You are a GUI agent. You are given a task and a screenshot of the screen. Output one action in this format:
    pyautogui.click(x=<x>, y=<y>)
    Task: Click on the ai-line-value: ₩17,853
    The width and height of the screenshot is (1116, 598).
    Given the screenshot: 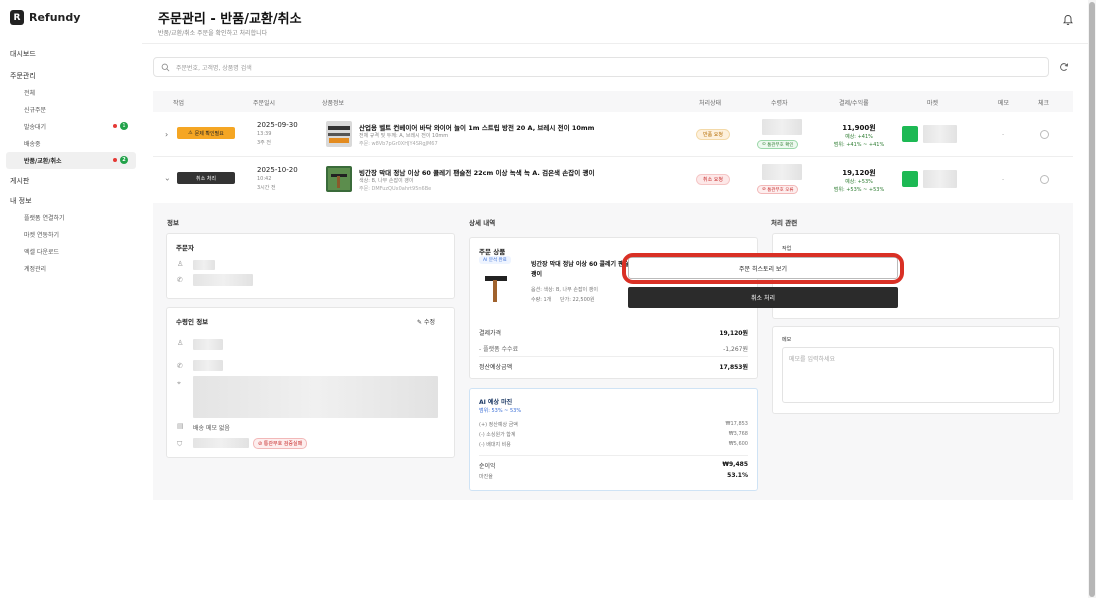 What is the action you would take?
    pyautogui.click(x=736, y=424)
    